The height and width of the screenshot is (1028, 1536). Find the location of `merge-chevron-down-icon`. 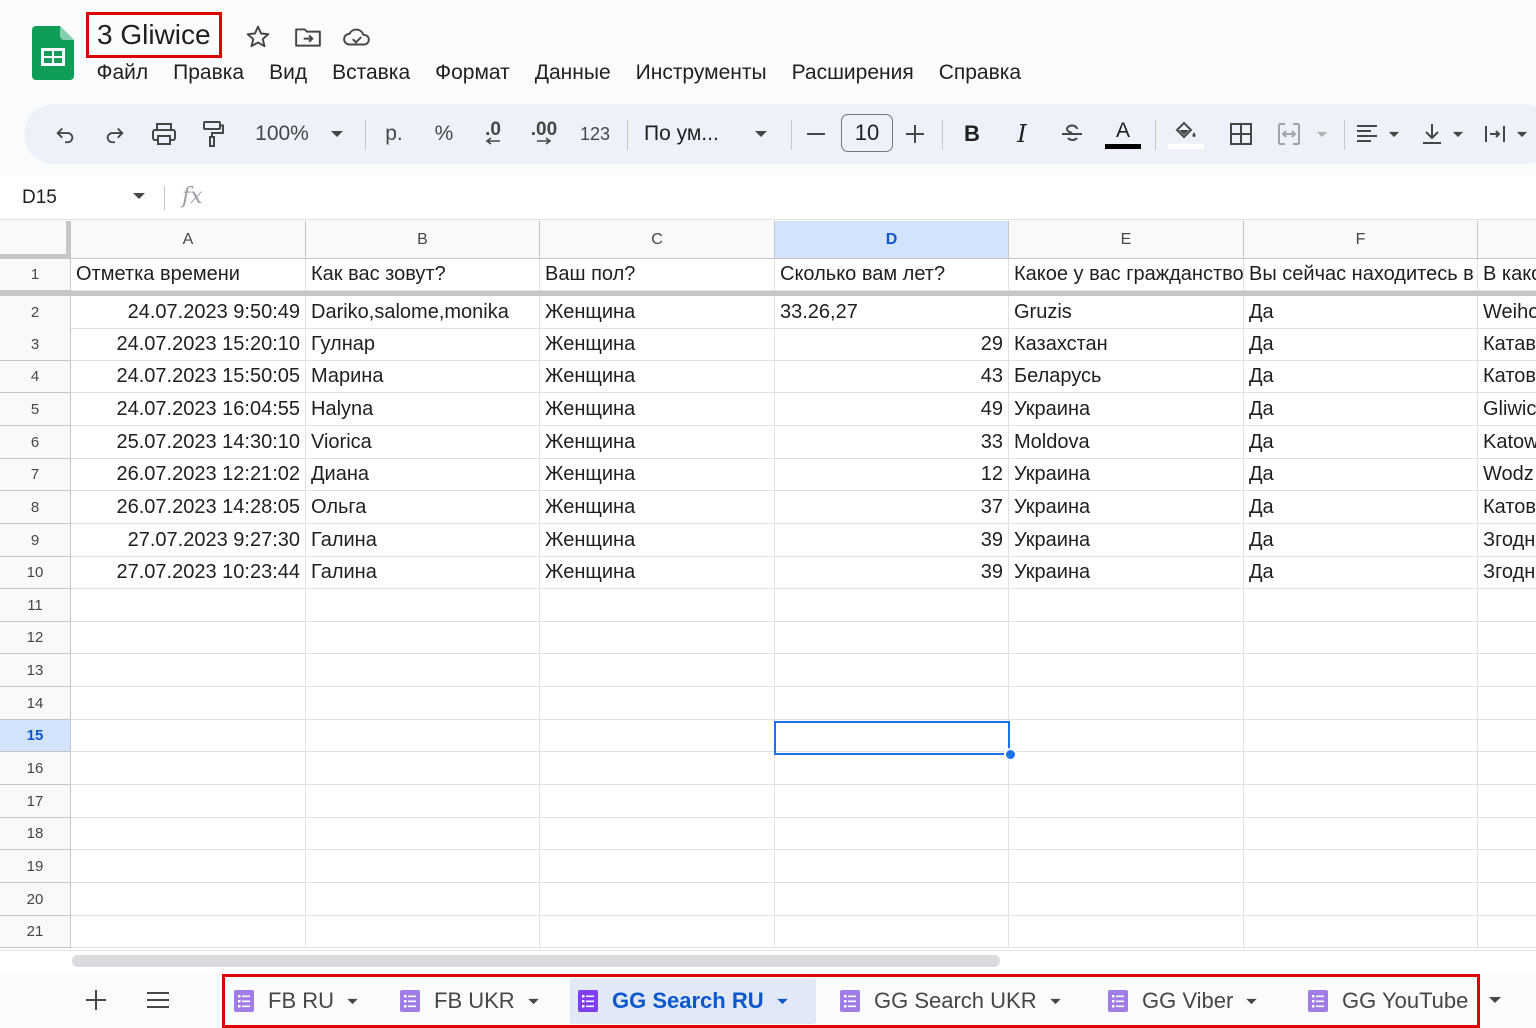

merge-chevron-down-icon is located at coordinates (1322, 134).